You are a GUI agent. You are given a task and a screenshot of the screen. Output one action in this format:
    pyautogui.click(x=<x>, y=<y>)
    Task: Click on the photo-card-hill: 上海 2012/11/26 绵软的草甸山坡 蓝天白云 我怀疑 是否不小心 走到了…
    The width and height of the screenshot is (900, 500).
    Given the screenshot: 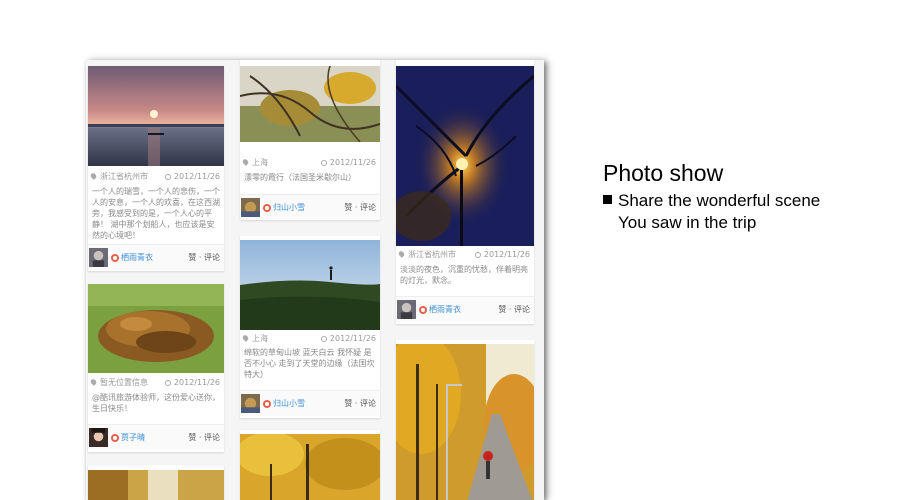 What is the action you would take?
    pyautogui.click(x=310, y=327)
    